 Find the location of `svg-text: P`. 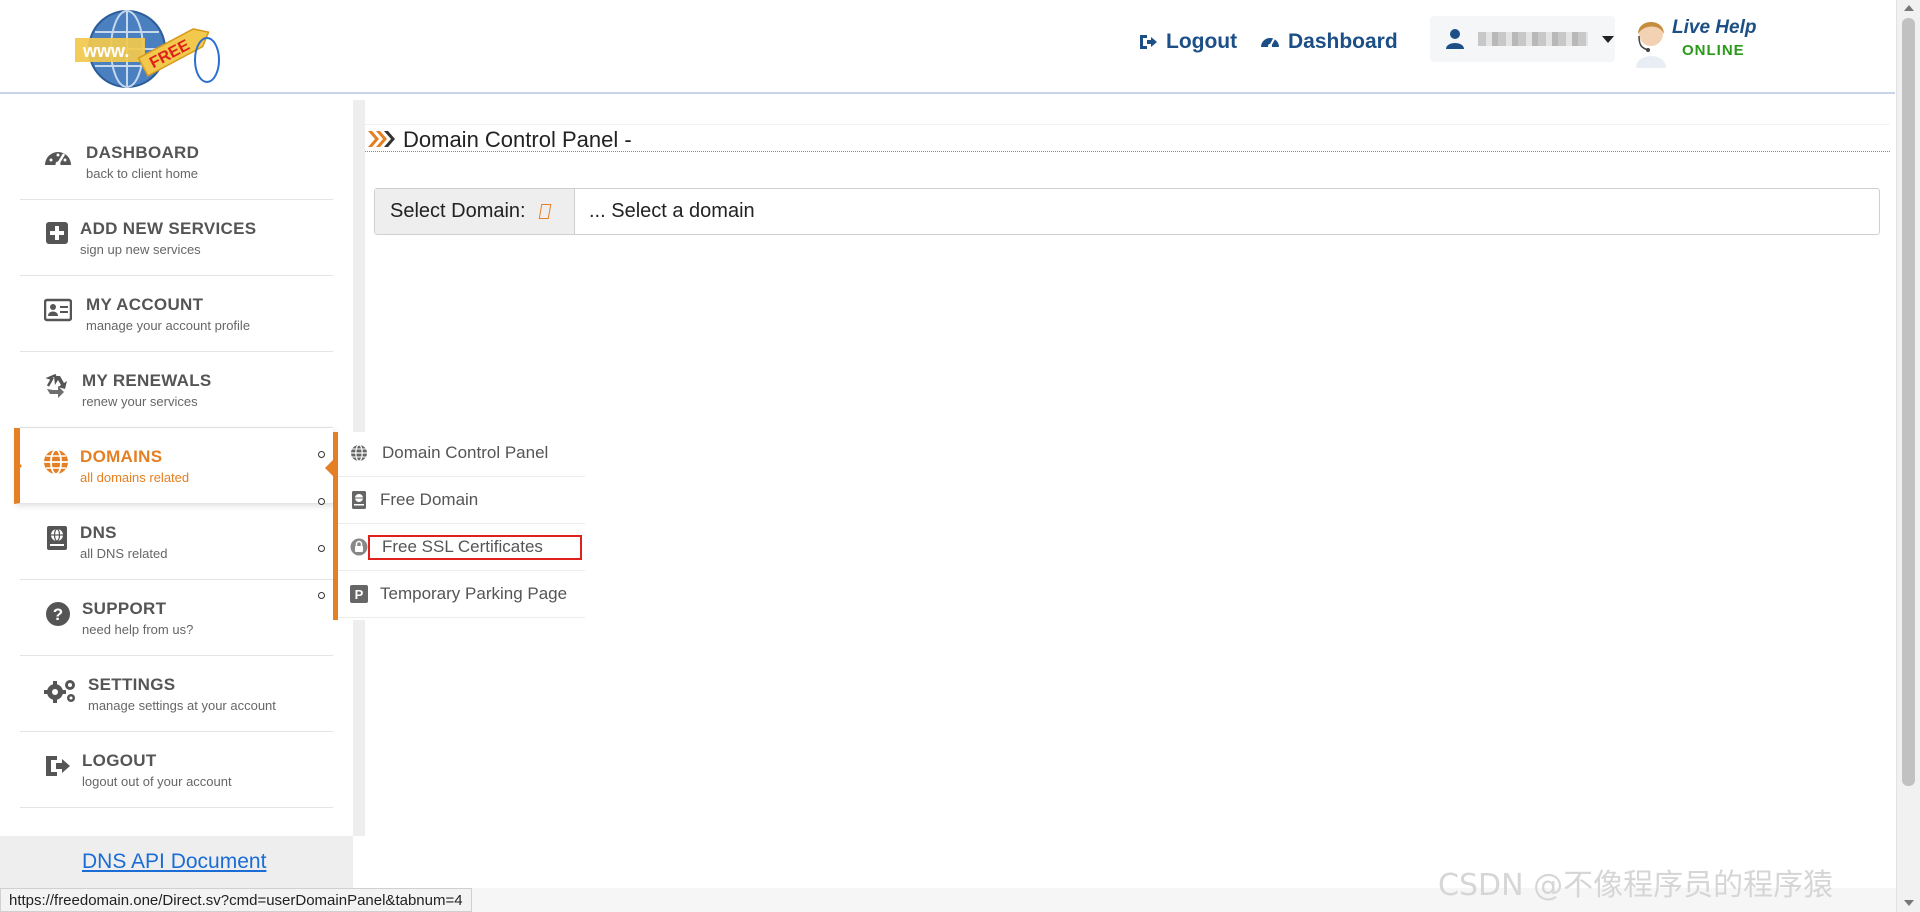

svg-text: P is located at coordinates (359, 594).